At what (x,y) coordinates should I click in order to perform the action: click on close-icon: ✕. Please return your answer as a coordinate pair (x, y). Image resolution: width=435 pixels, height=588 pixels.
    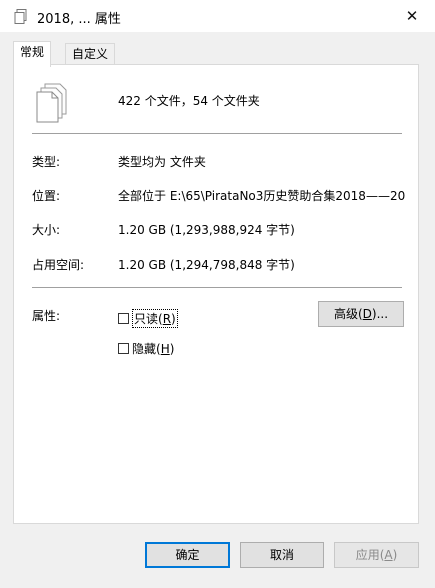
    Looking at the image, I should click on (412, 16).